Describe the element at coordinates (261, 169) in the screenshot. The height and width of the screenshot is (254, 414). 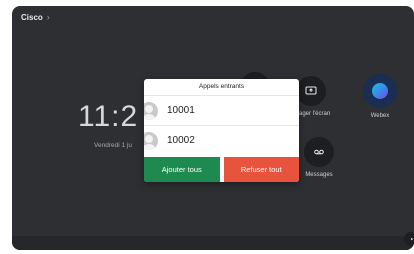
I see `decline-all-button: Refuser tout` at that location.